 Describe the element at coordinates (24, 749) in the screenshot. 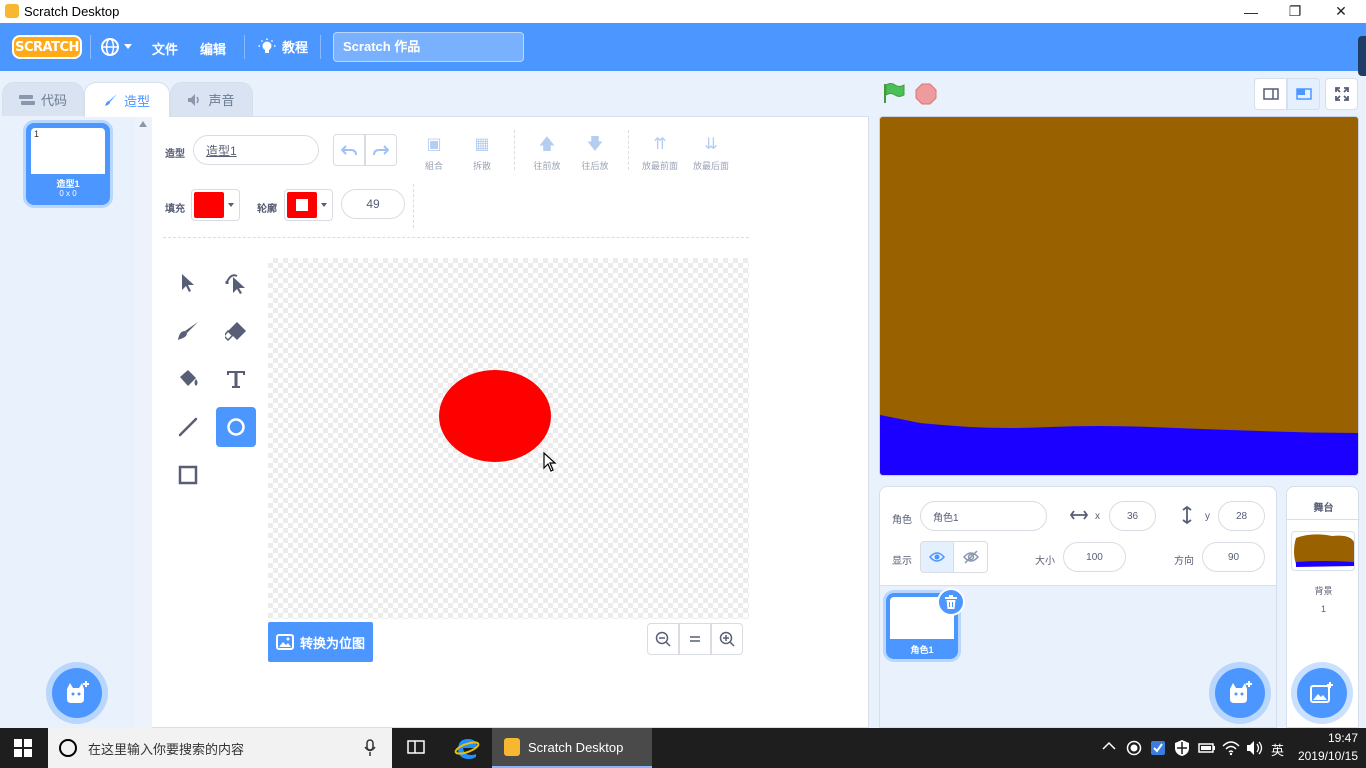

I see `windows-start-button` at that location.